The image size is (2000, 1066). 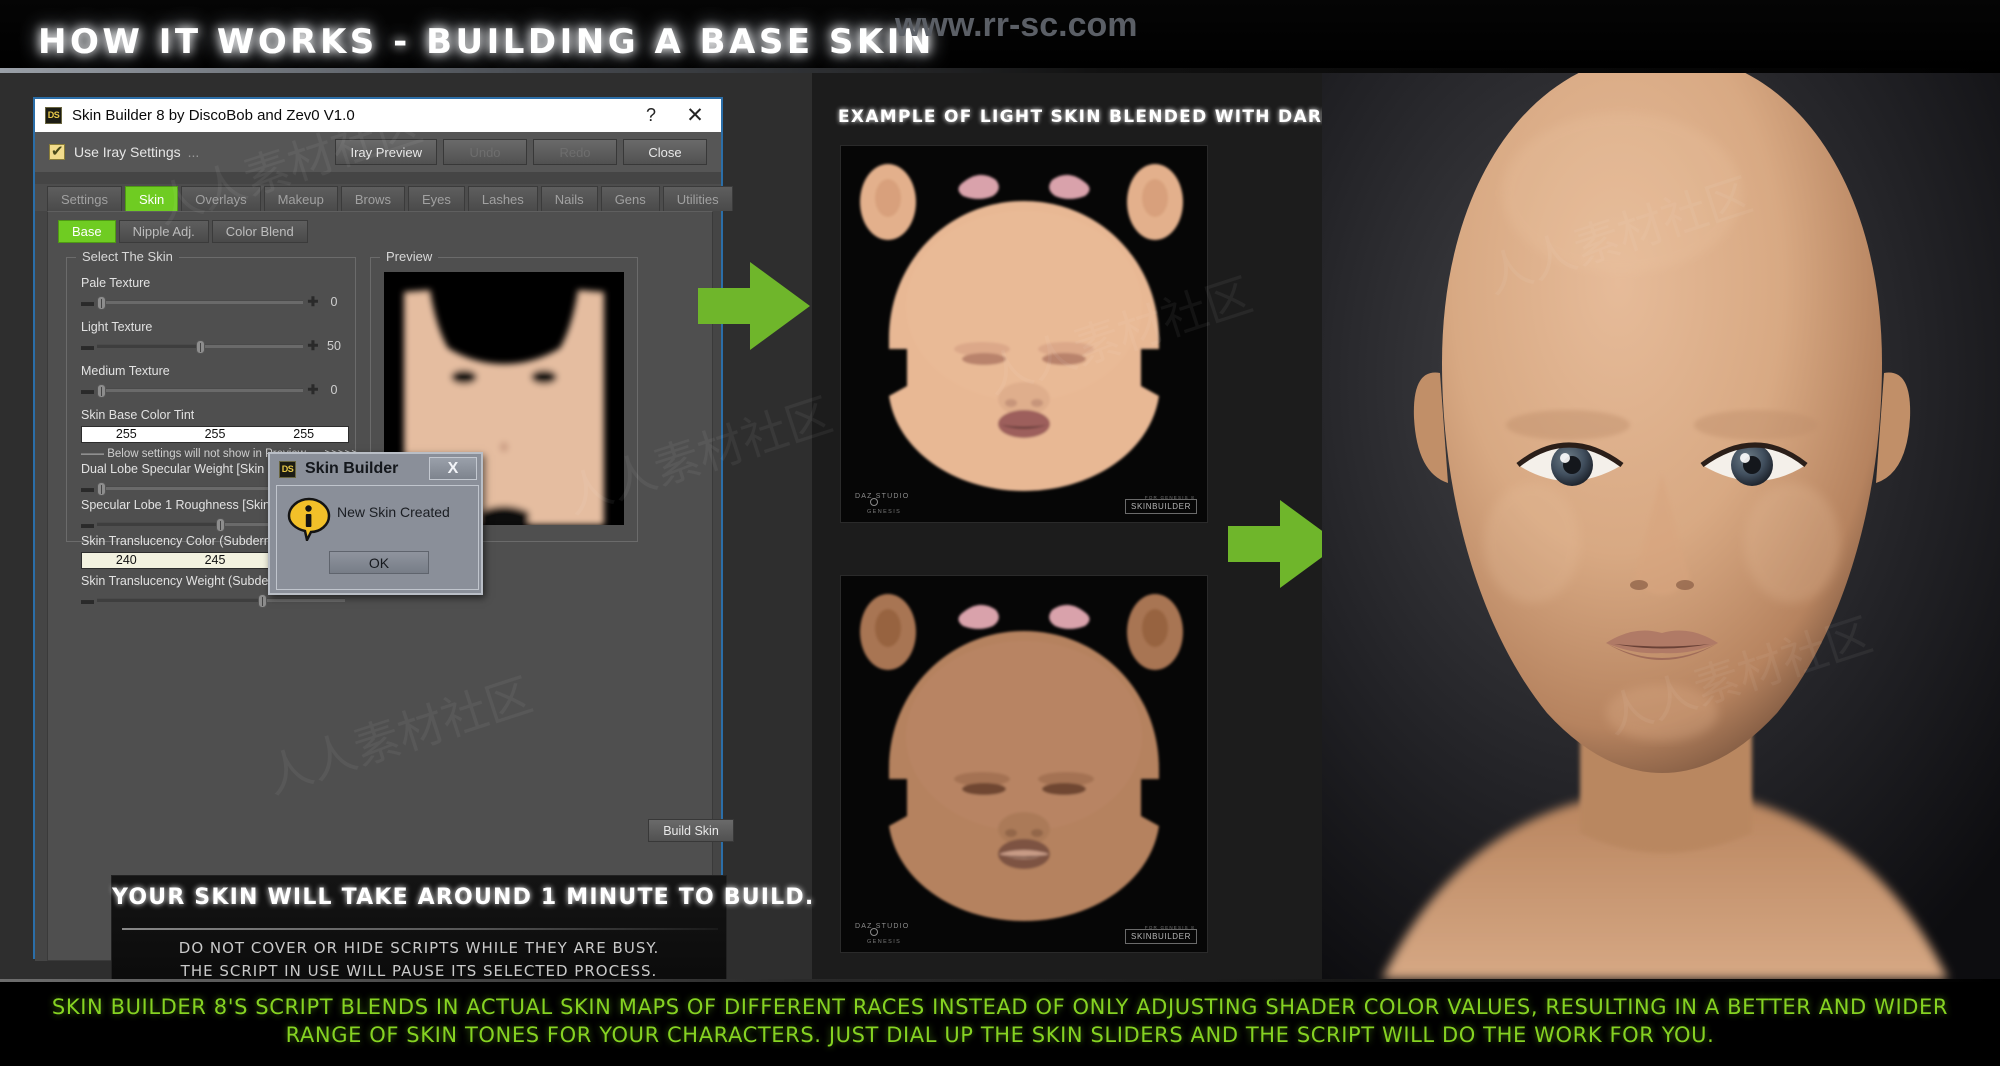 I want to click on page-title: HOW IT WORKS - BUILDING A BASE SKIN, so click(x=486, y=42).